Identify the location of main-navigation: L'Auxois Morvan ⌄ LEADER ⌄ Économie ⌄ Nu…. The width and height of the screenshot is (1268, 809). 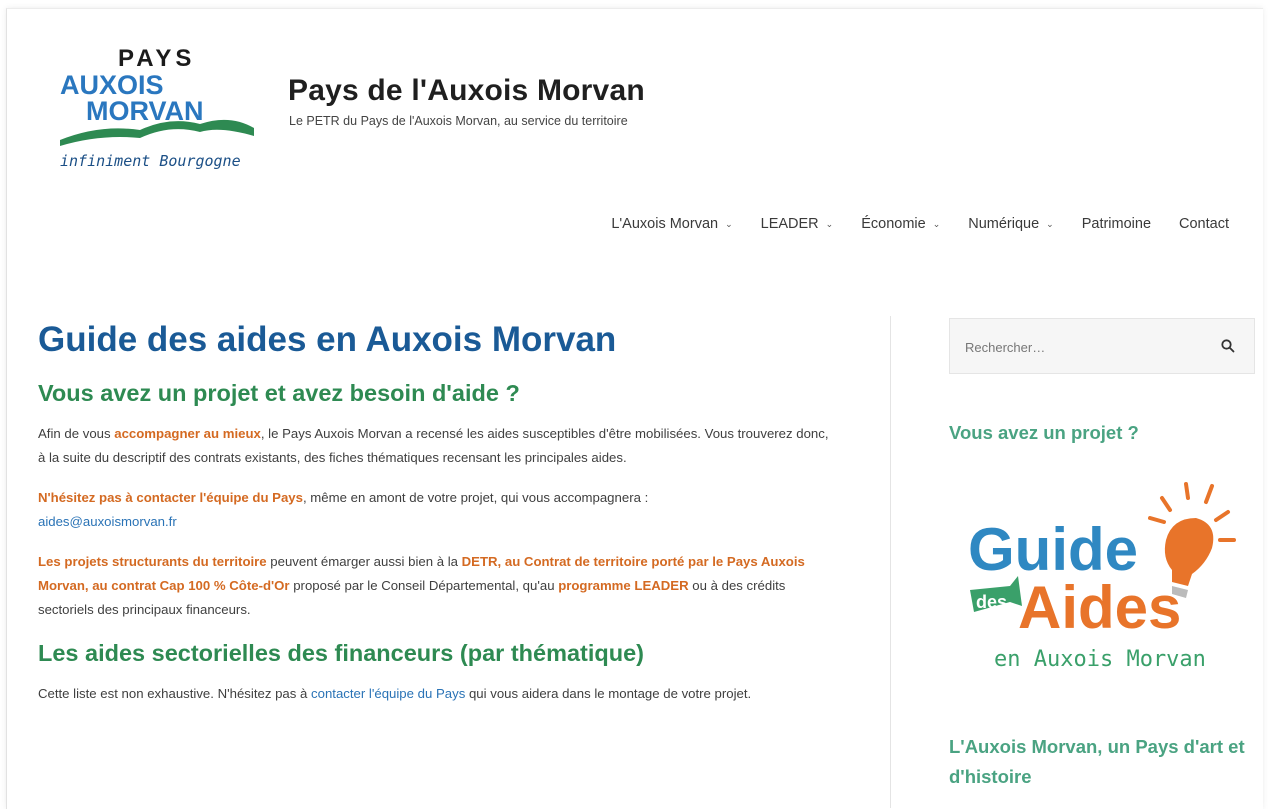
(920, 224).